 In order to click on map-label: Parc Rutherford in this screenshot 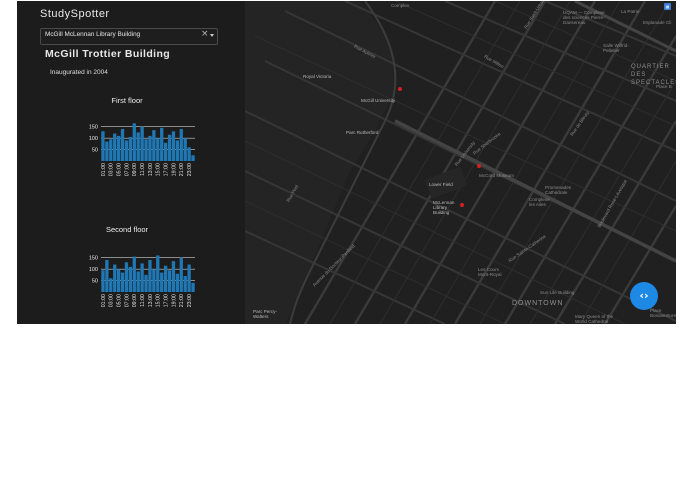, I will do `click(362, 132)`.